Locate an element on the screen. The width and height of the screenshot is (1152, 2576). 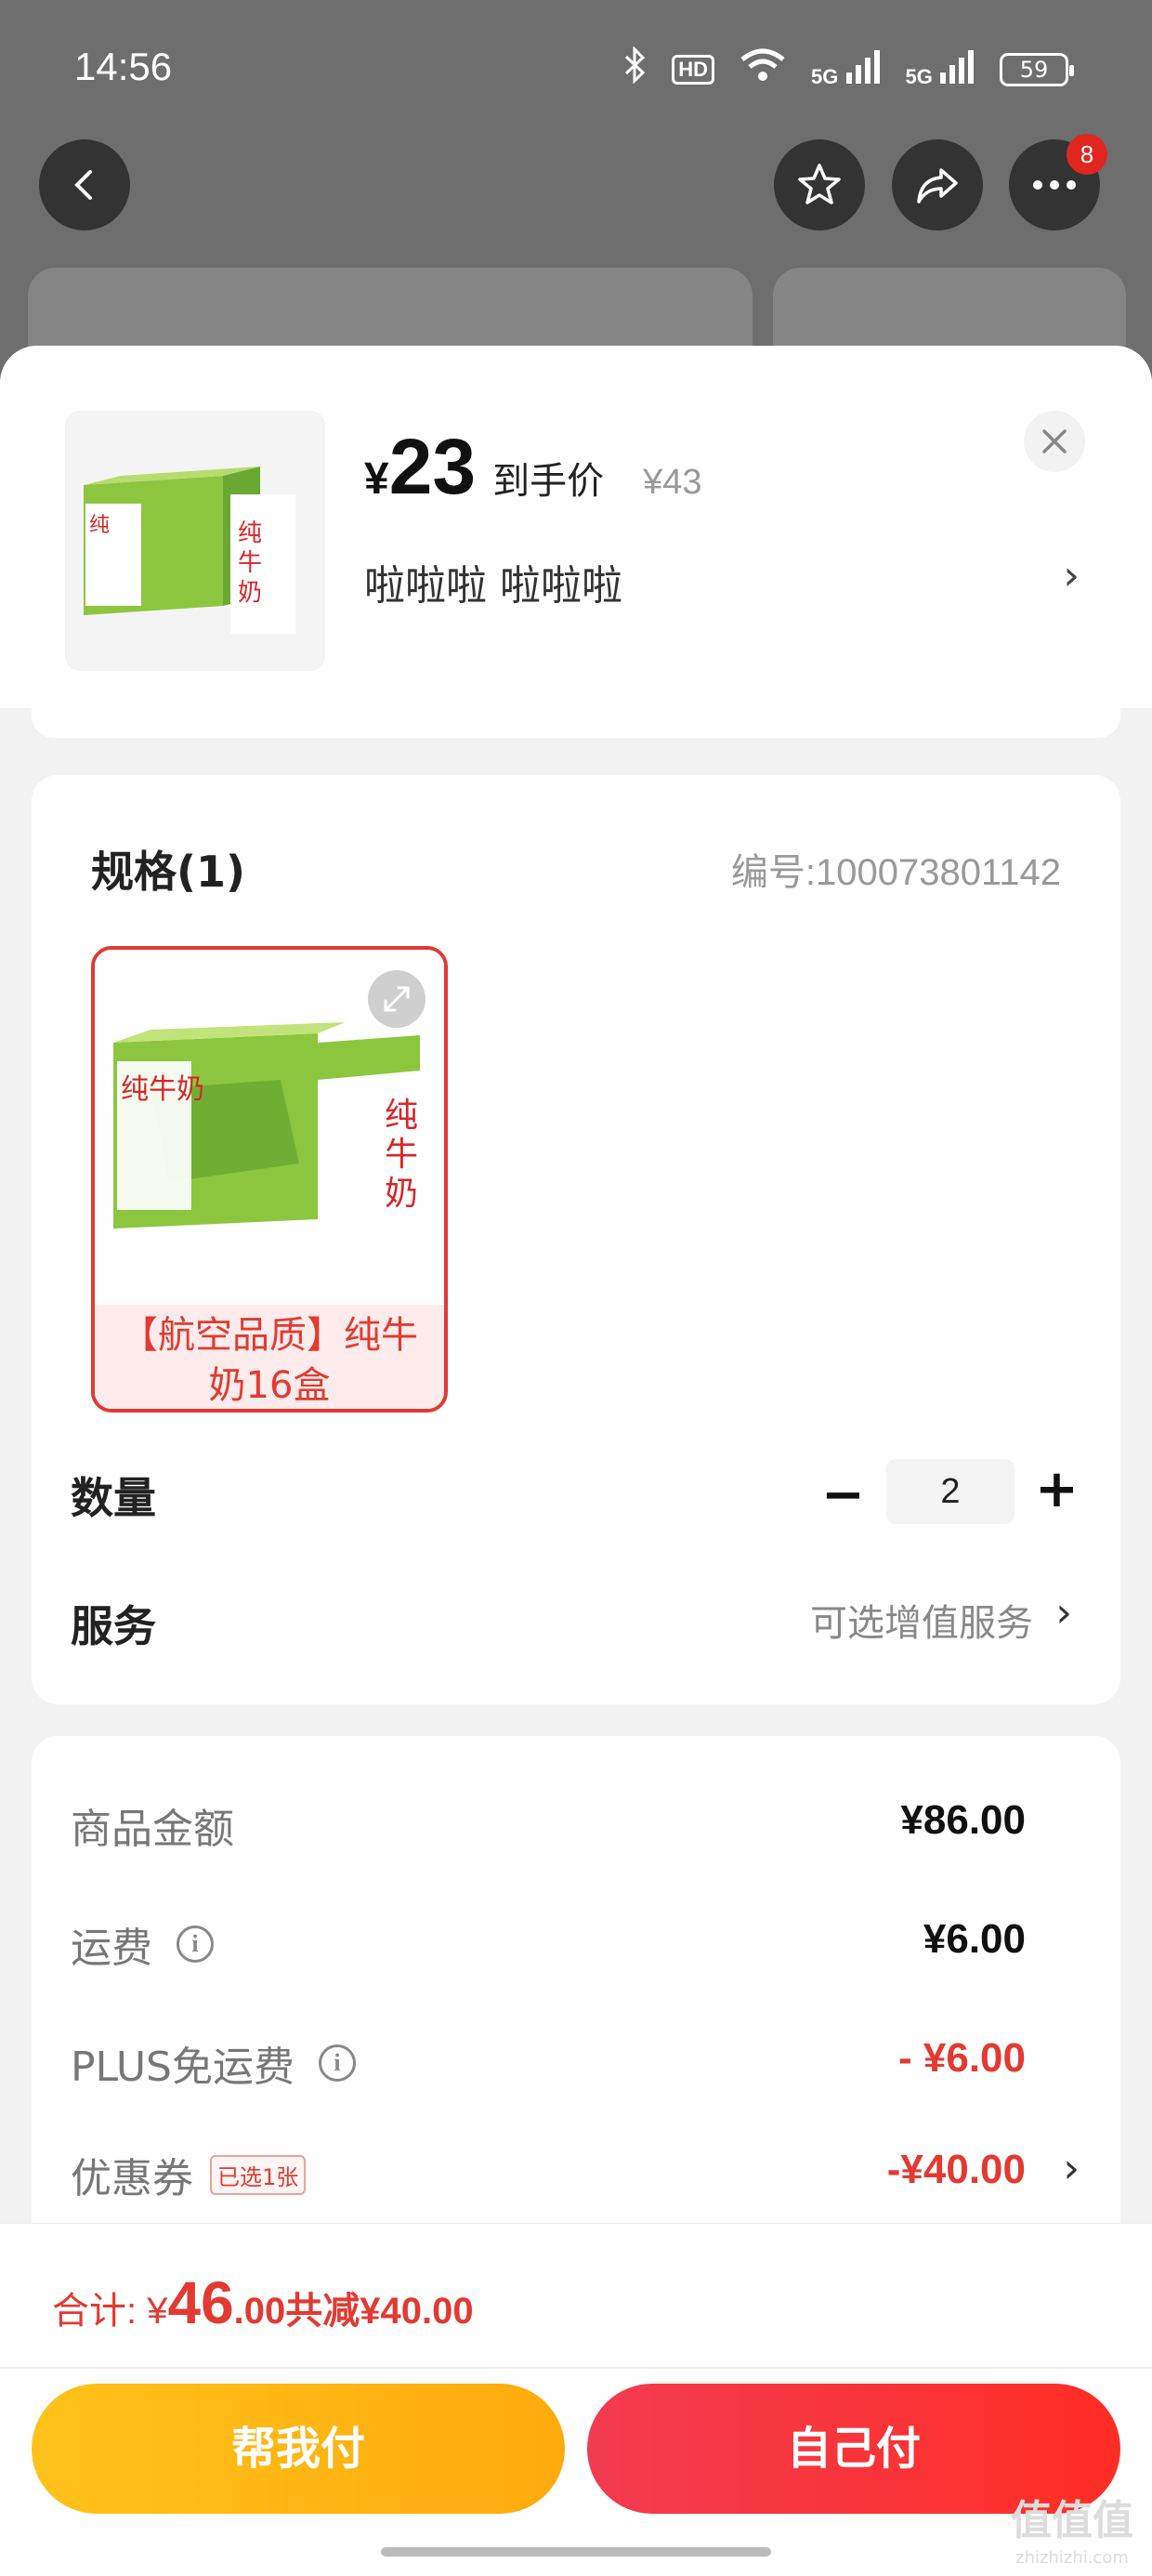
chevron-left-icon is located at coordinates (83, 185).